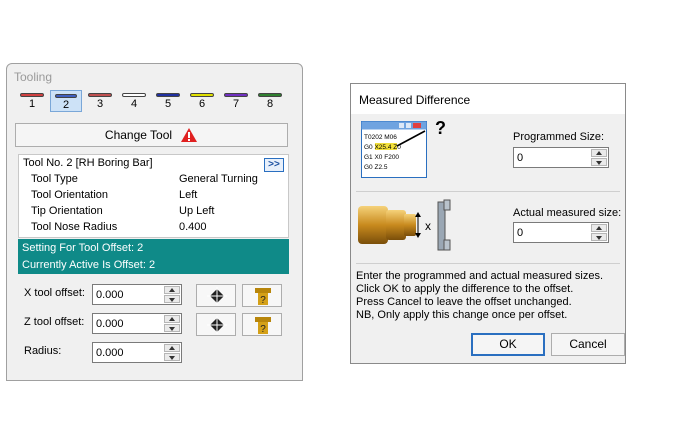  I want to click on actual-size-field, so click(561, 232).